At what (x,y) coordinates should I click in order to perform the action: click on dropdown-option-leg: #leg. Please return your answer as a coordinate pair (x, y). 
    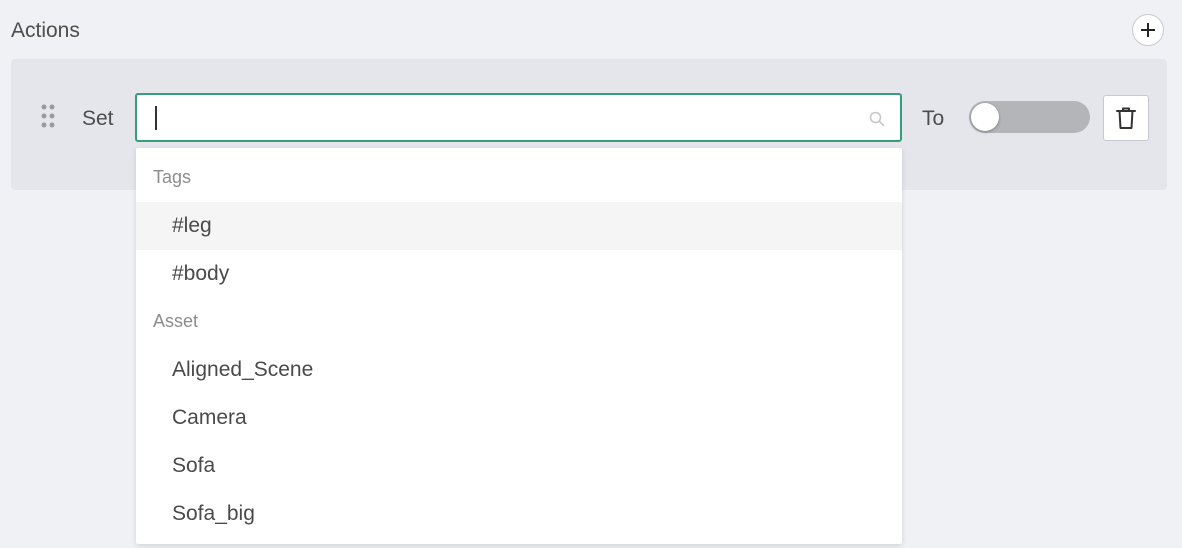
    Looking at the image, I should click on (519, 226).